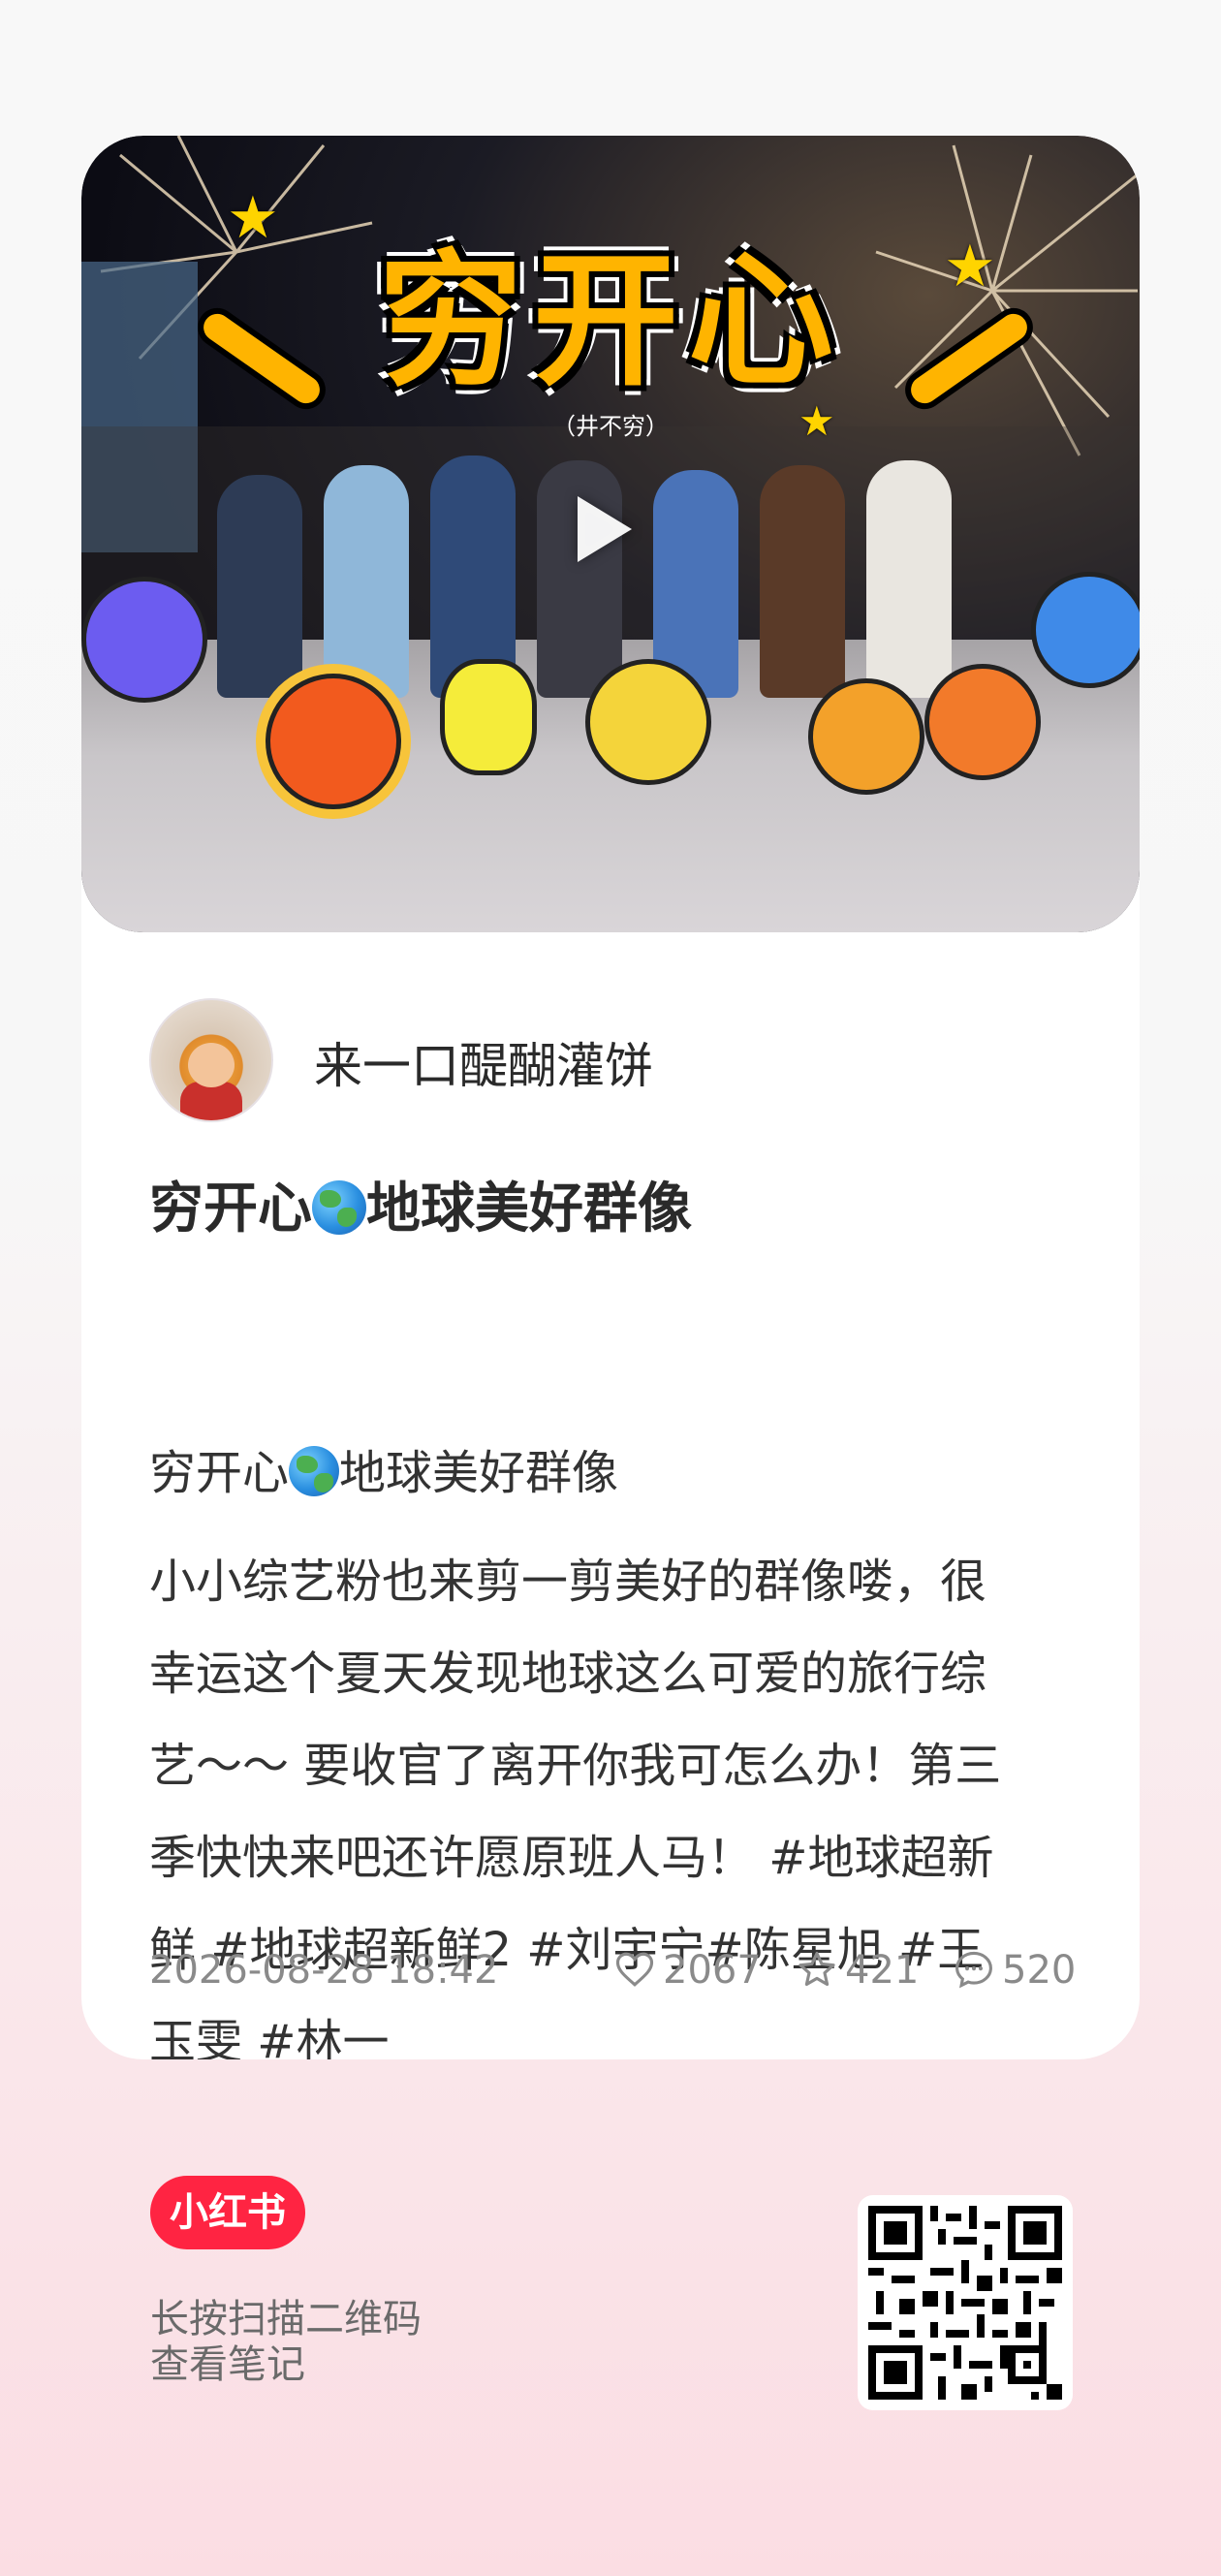  What do you see at coordinates (384, 1473) in the screenshot?
I see `post-body-first-line: 穷开心 地球美好群像` at bounding box center [384, 1473].